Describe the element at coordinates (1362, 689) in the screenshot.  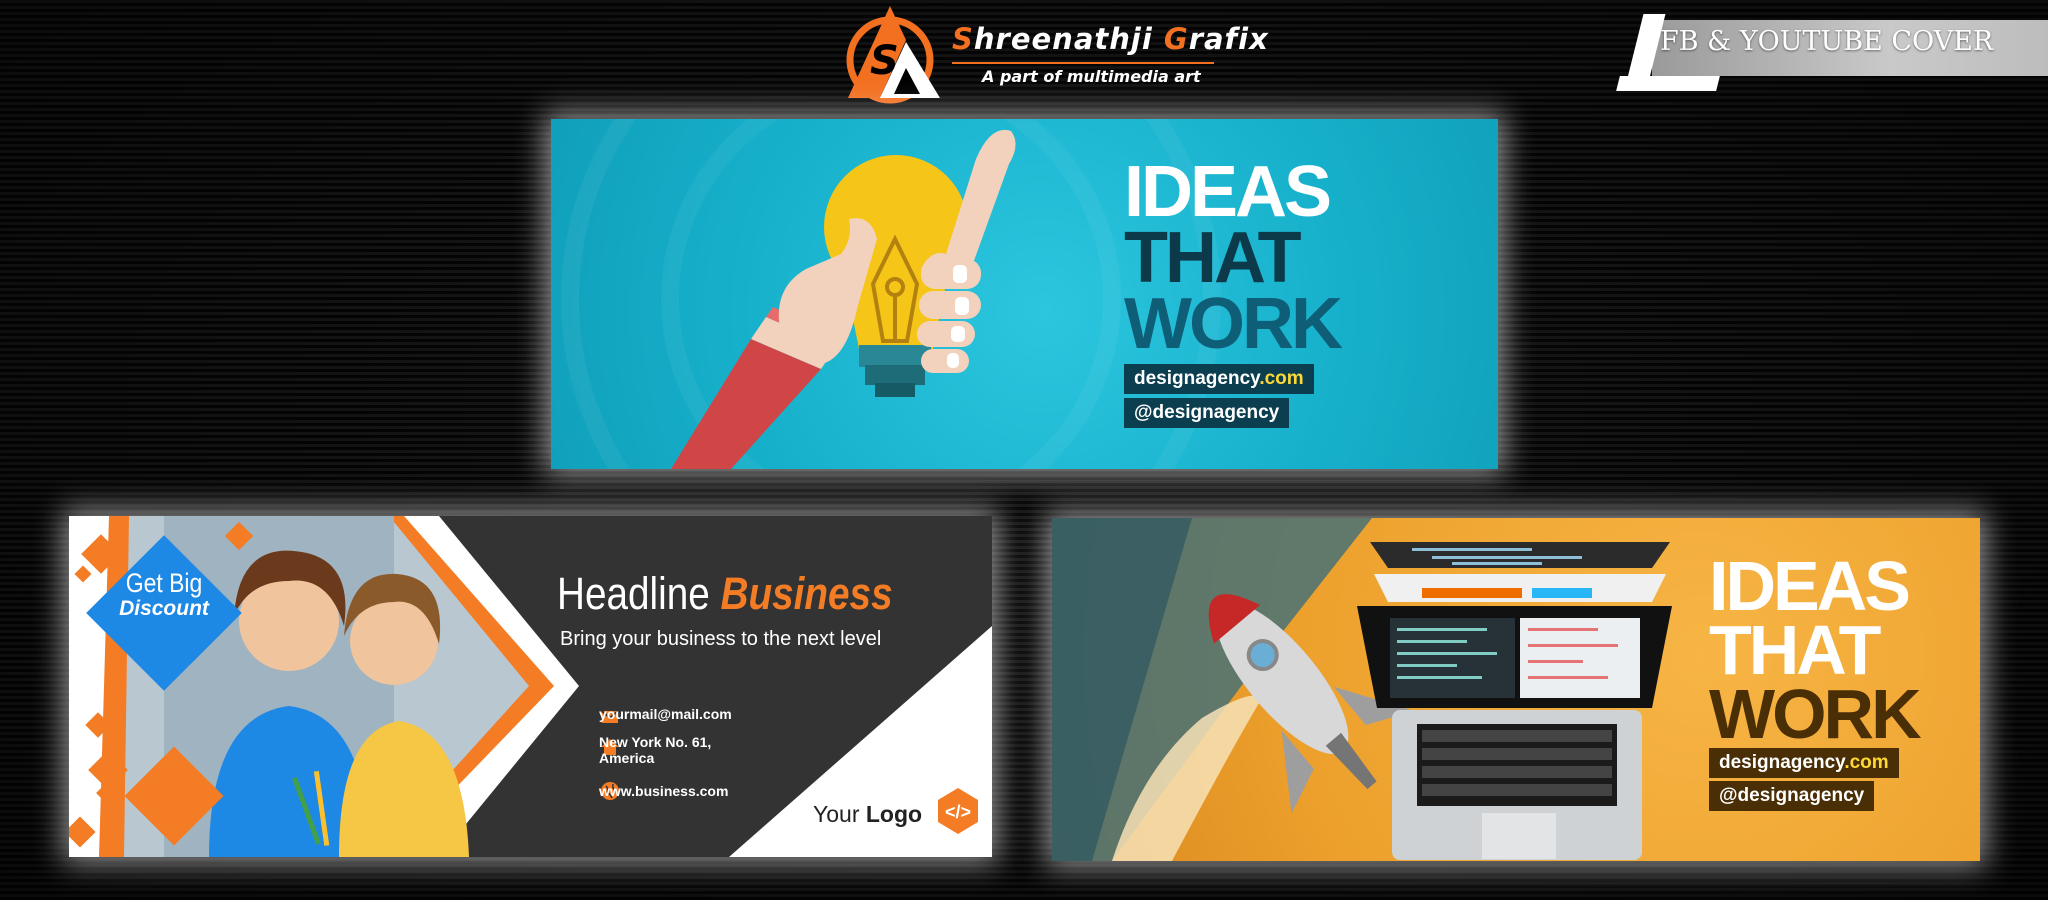
I see `rocket-laptop-illustration` at that location.